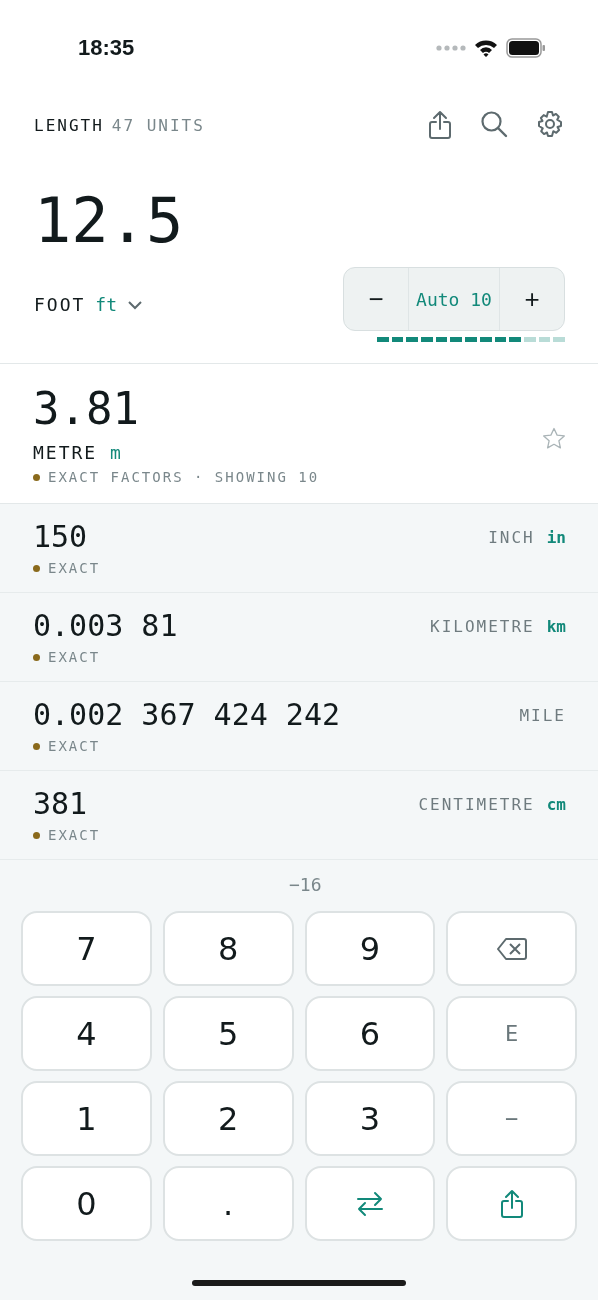 Image resolution: width=598 pixels, height=1300 pixels. Describe the element at coordinates (106, 47) in the screenshot. I see `status-time: 18:35` at that location.